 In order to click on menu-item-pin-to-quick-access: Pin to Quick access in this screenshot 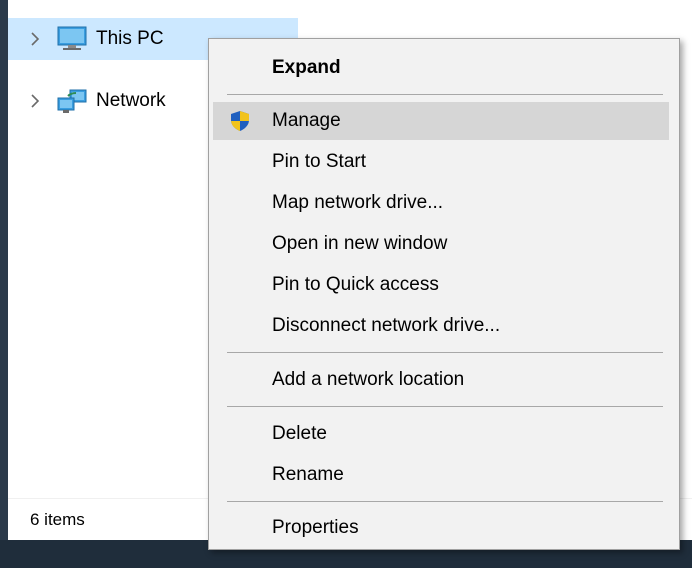, I will do `click(441, 285)`.